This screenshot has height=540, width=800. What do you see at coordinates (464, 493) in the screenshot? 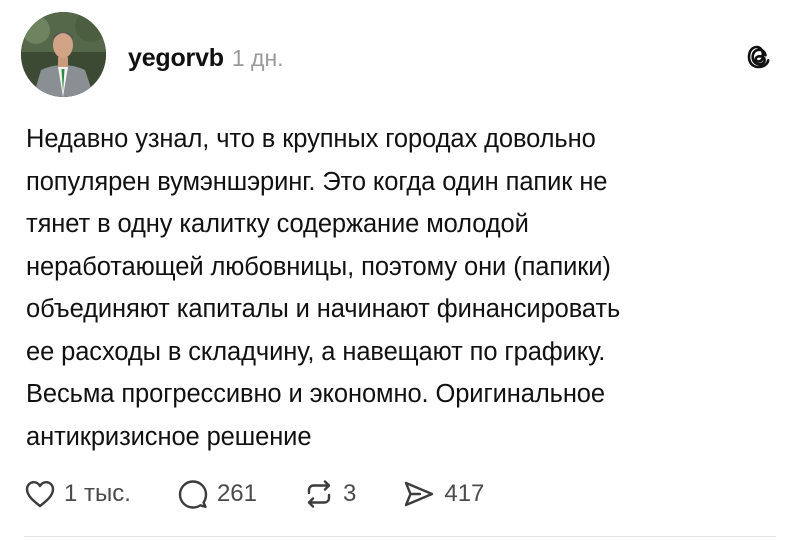
I see `share-count: 417` at bounding box center [464, 493].